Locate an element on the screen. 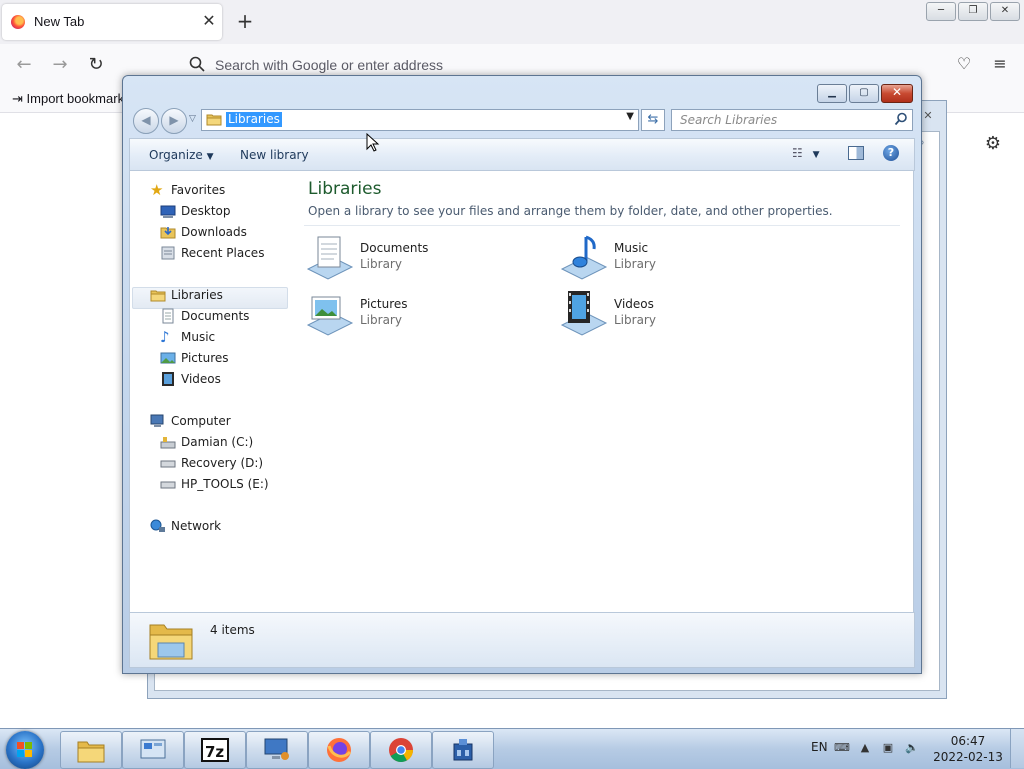 This screenshot has height=769, width=1024. library-name: Pictures is located at coordinates (384, 304).